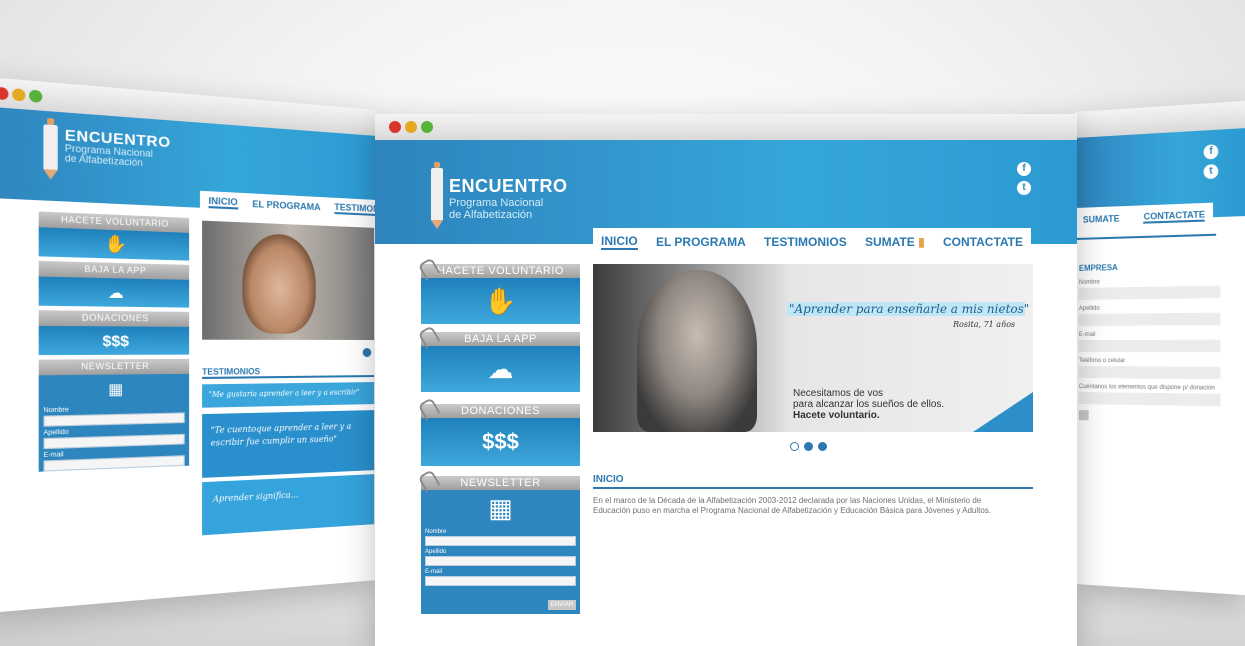 The height and width of the screenshot is (646, 1245). I want to click on widget-newsletter: NEWSLETTER ▦ Nombre Apellido E-mail, so click(114, 415).